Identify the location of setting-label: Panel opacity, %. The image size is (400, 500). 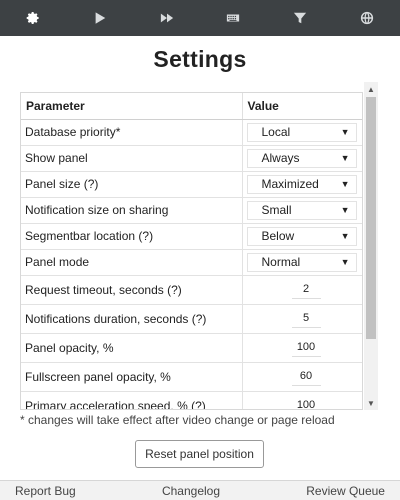
(132, 348).